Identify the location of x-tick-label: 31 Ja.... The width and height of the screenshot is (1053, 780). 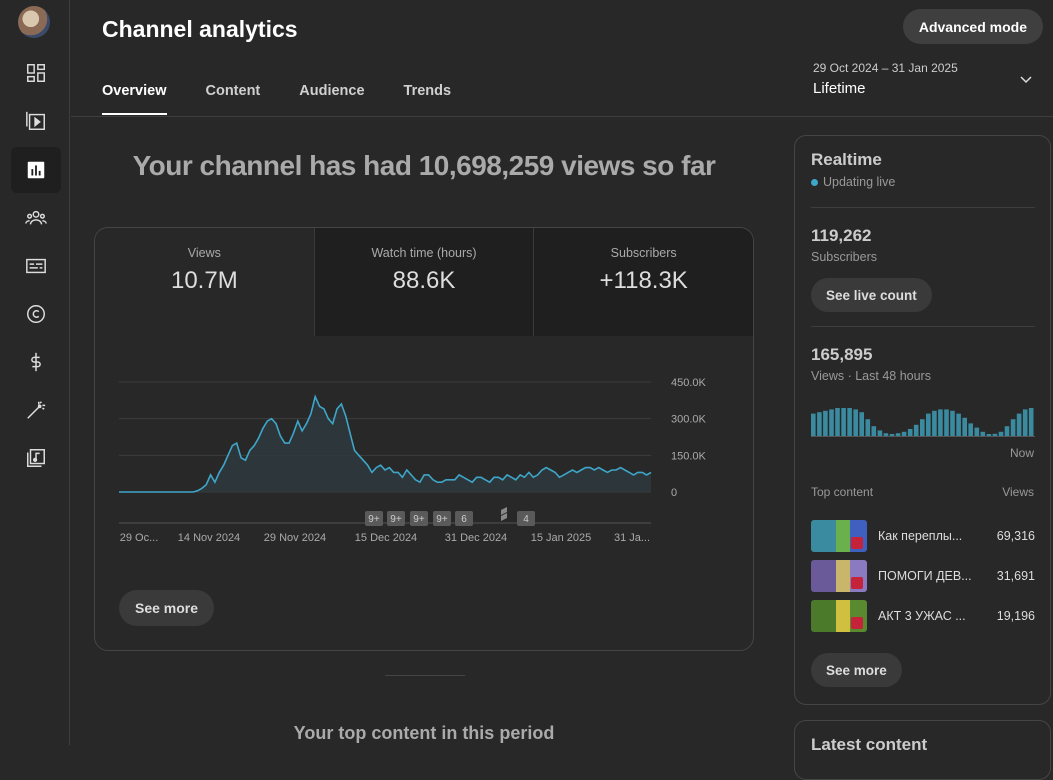
(632, 538).